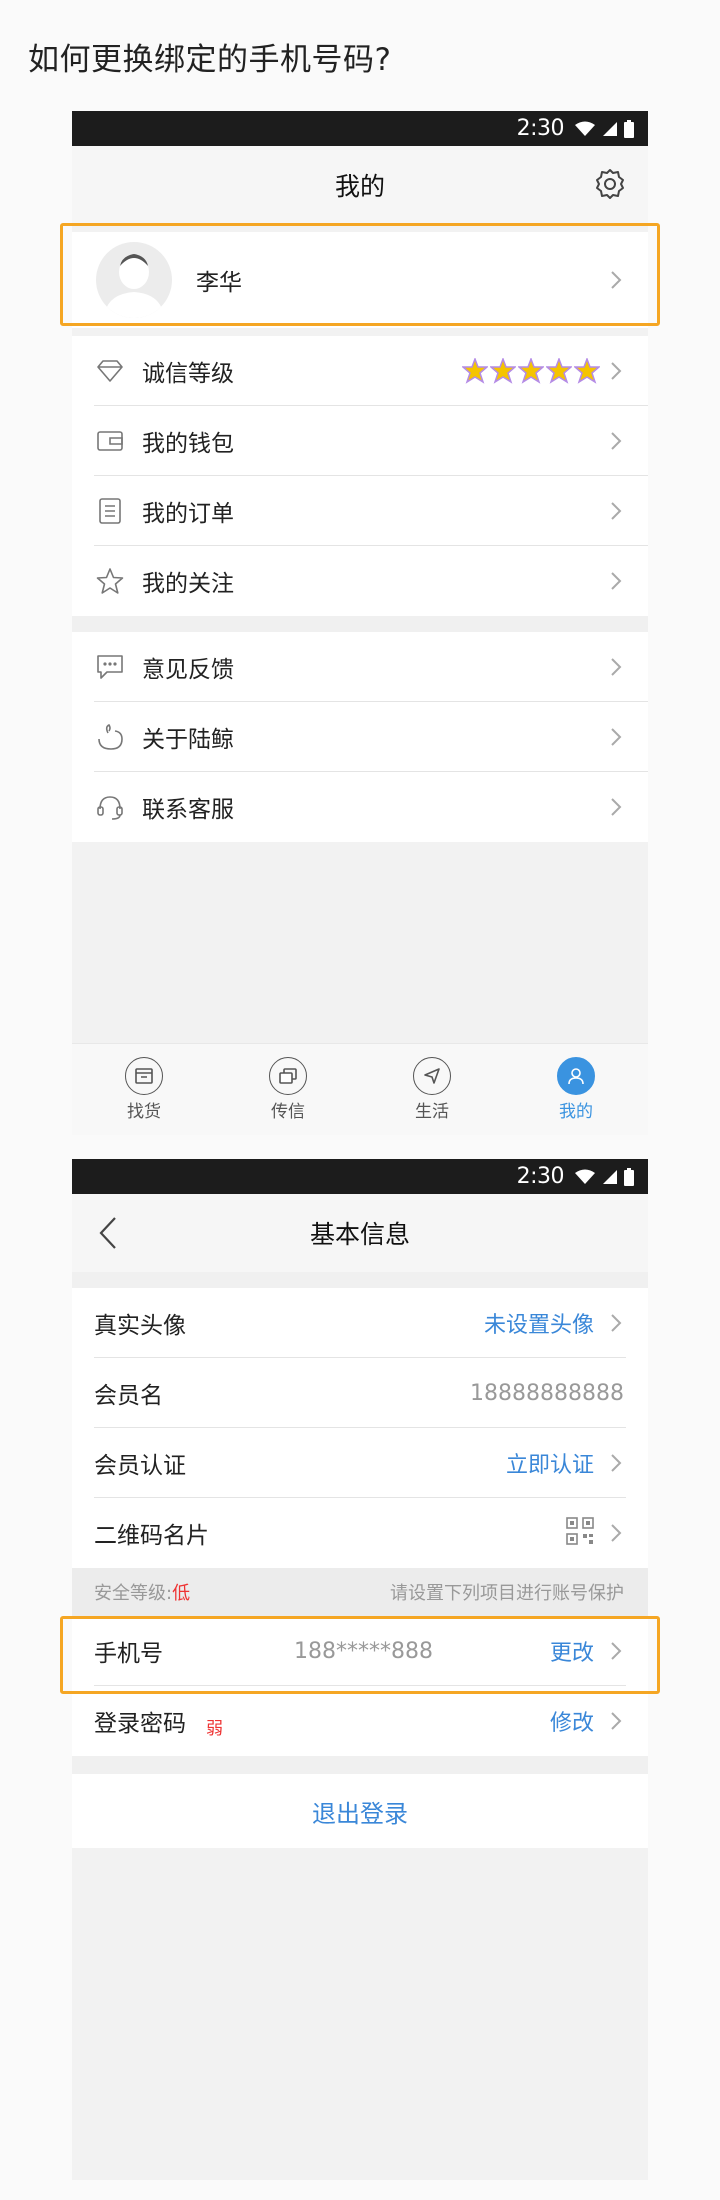  Describe the element at coordinates (188, 374) in the screenshot. I see `menu-item-label: 诚信等级` at that location.